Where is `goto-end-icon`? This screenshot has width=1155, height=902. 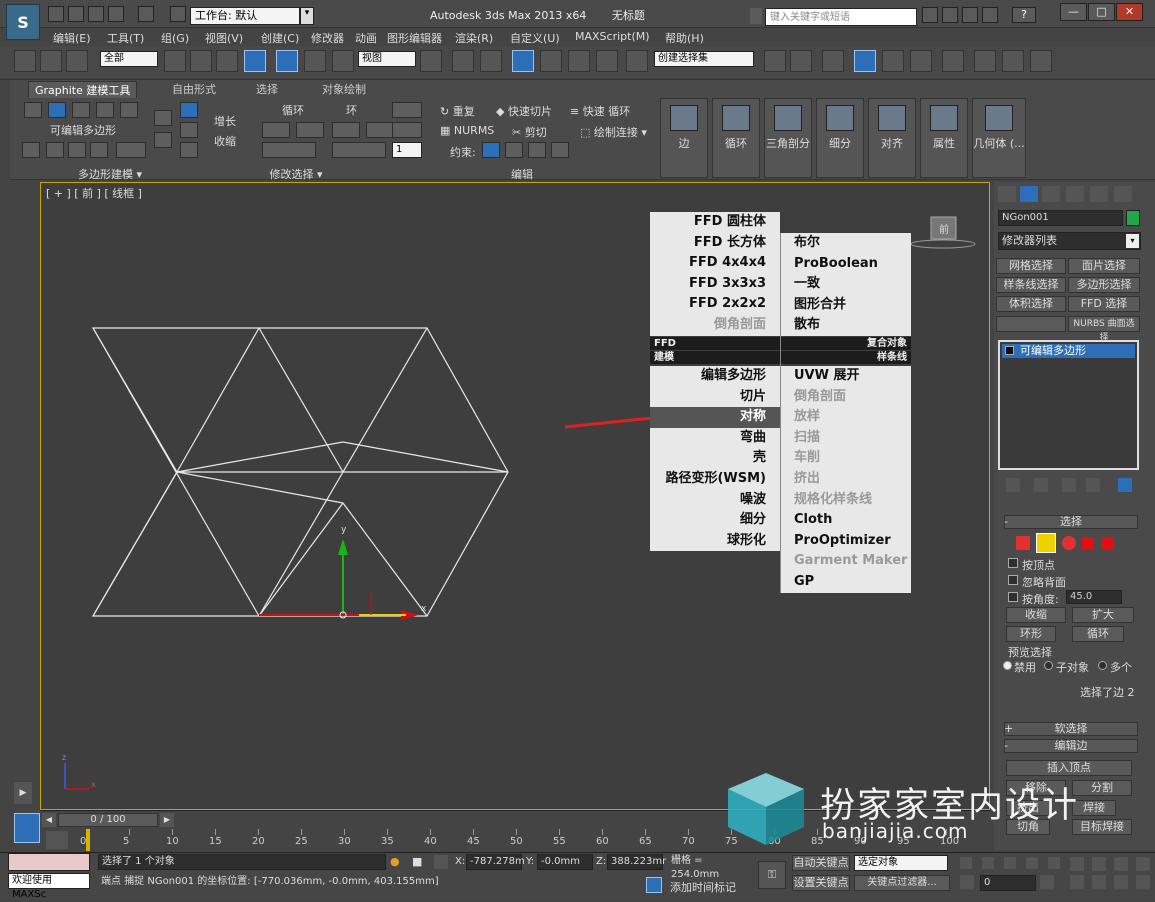
goto-end-icon is located at coordinates (1054, 863).